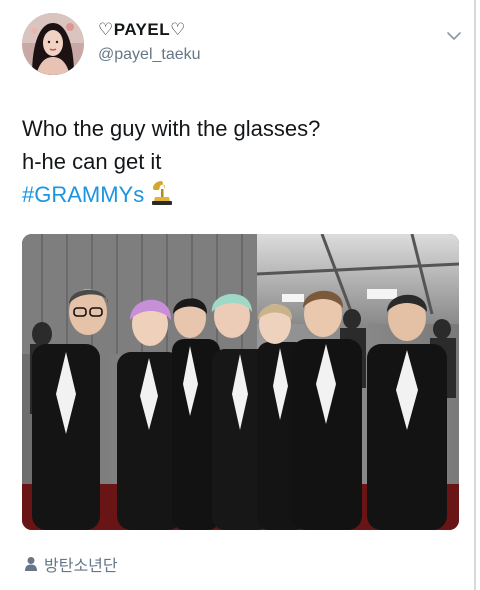 Image resolution: width=480 pixels, height=590 pixels. Describe the element at coordinates (477, 295) in the screenshot. I see `scrollbar` at that location.